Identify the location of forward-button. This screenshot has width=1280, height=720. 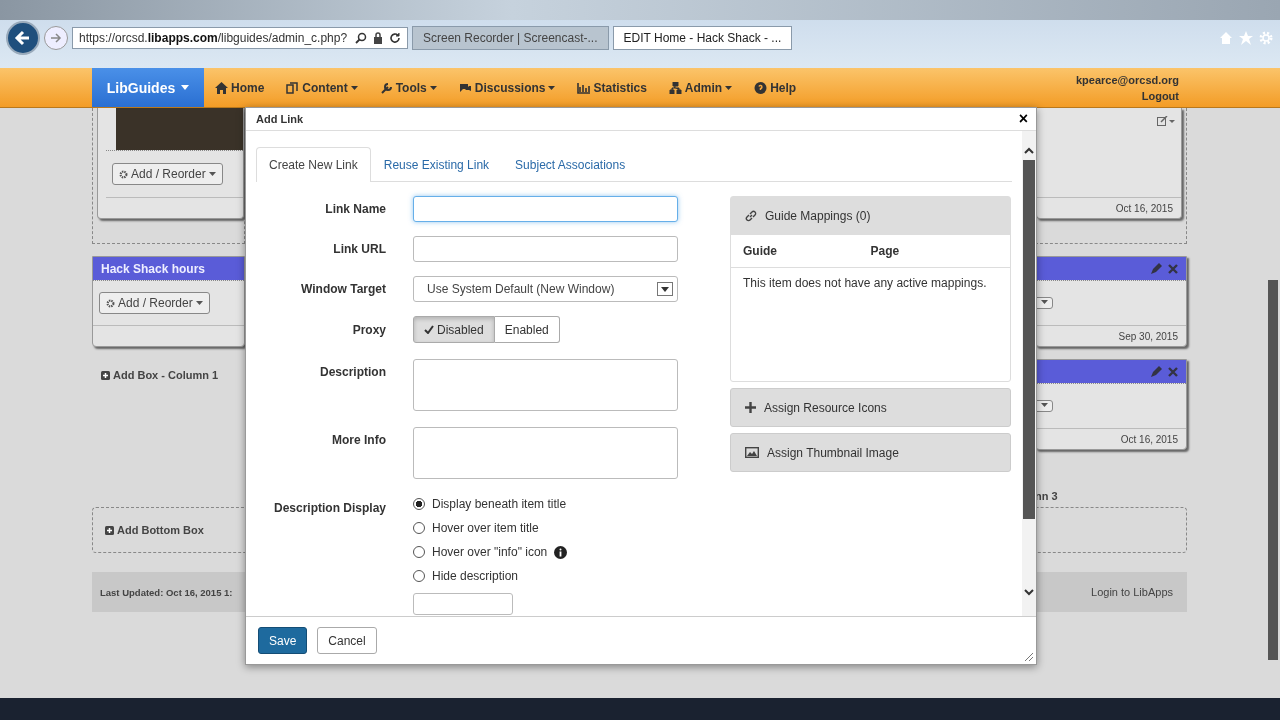
(56, 38).